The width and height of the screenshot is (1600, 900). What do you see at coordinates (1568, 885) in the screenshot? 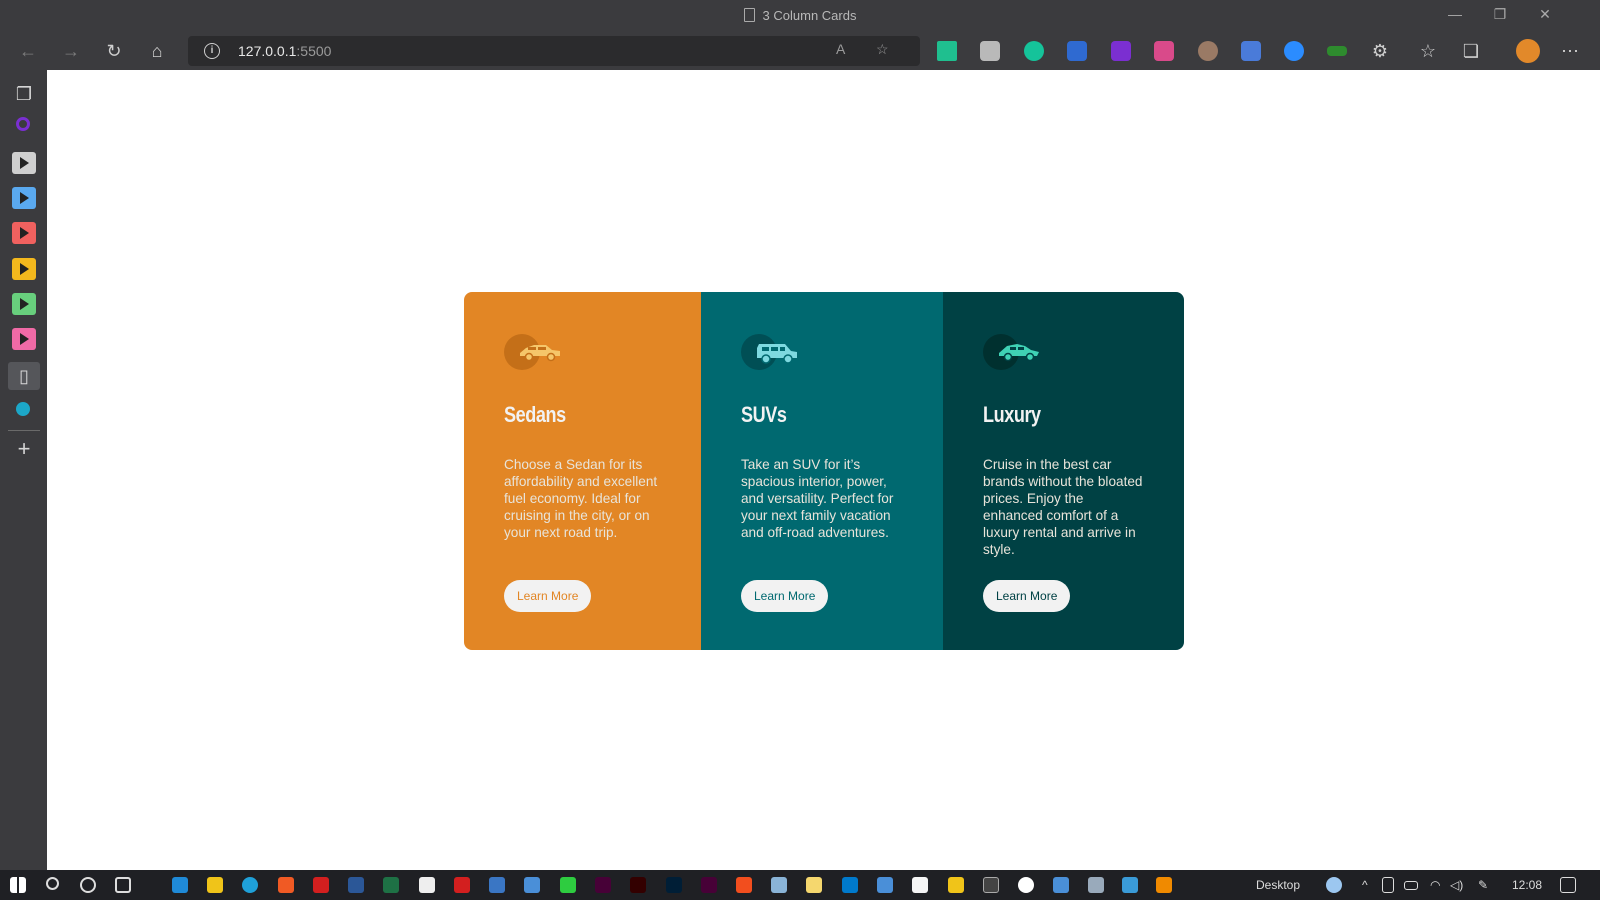
I see `notifications-icon` at bounding box center [1568, 885].